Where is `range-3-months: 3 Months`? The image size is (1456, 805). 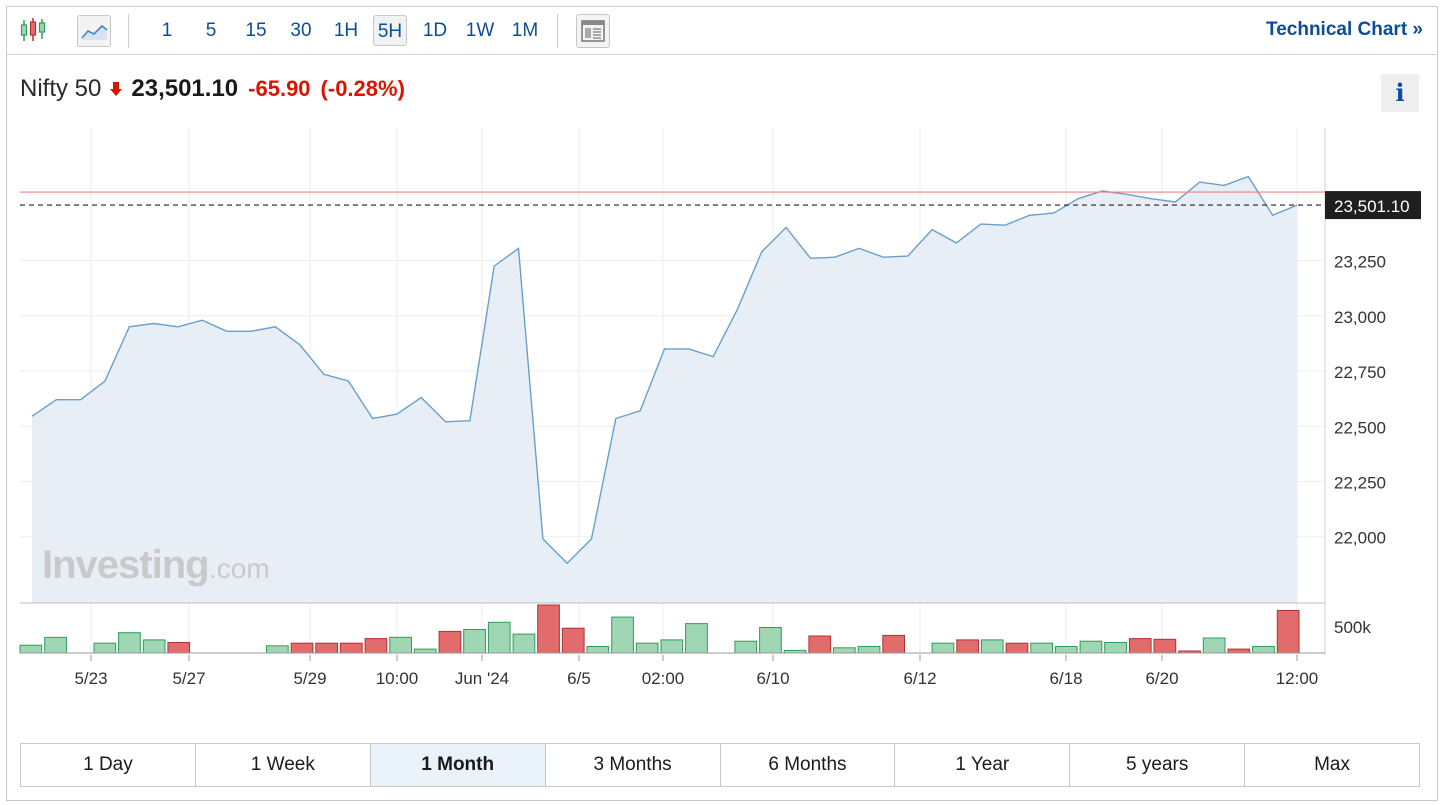 range-3-months: 3 Months is located at coordinates (633, 765).